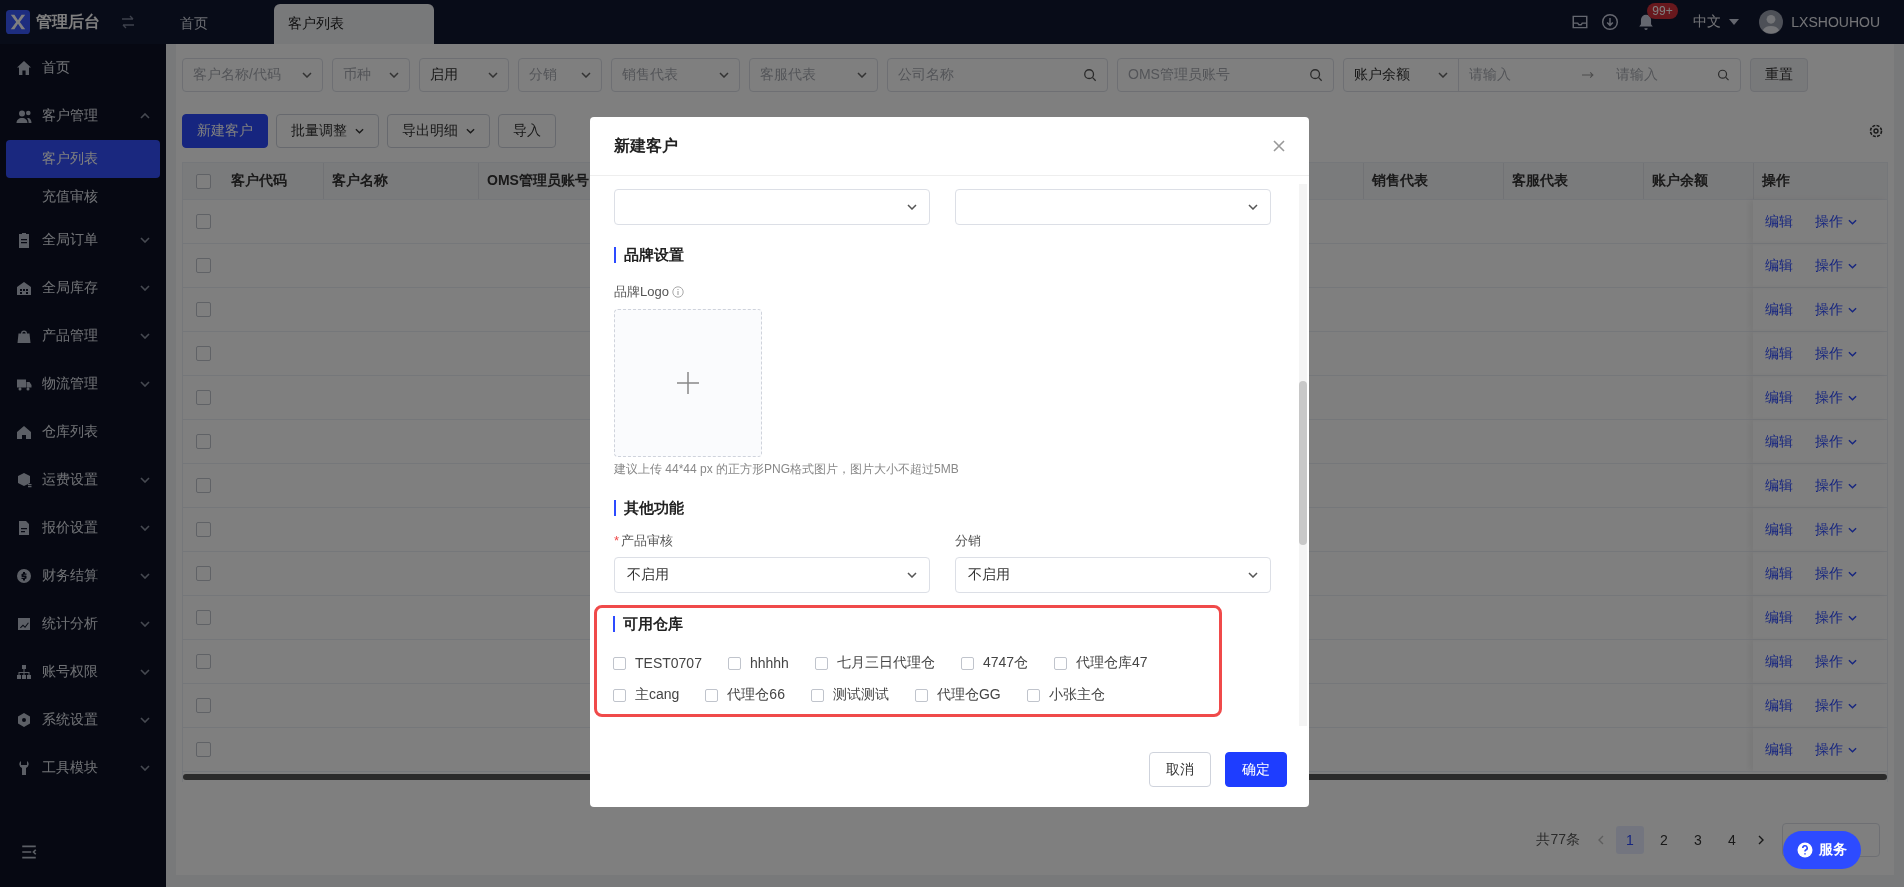 This screenshot has width=1904, height=887. Describe the element at coordinates (83, 432) in the screenshot. I see `sidebar-item: 仓库列表` at that location.